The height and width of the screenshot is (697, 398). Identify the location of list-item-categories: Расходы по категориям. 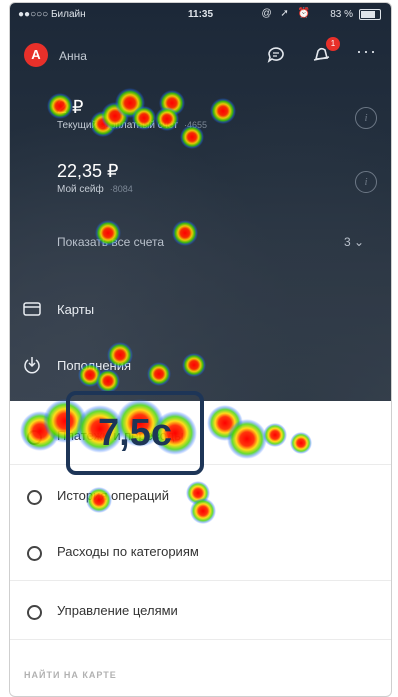
(200, 552).